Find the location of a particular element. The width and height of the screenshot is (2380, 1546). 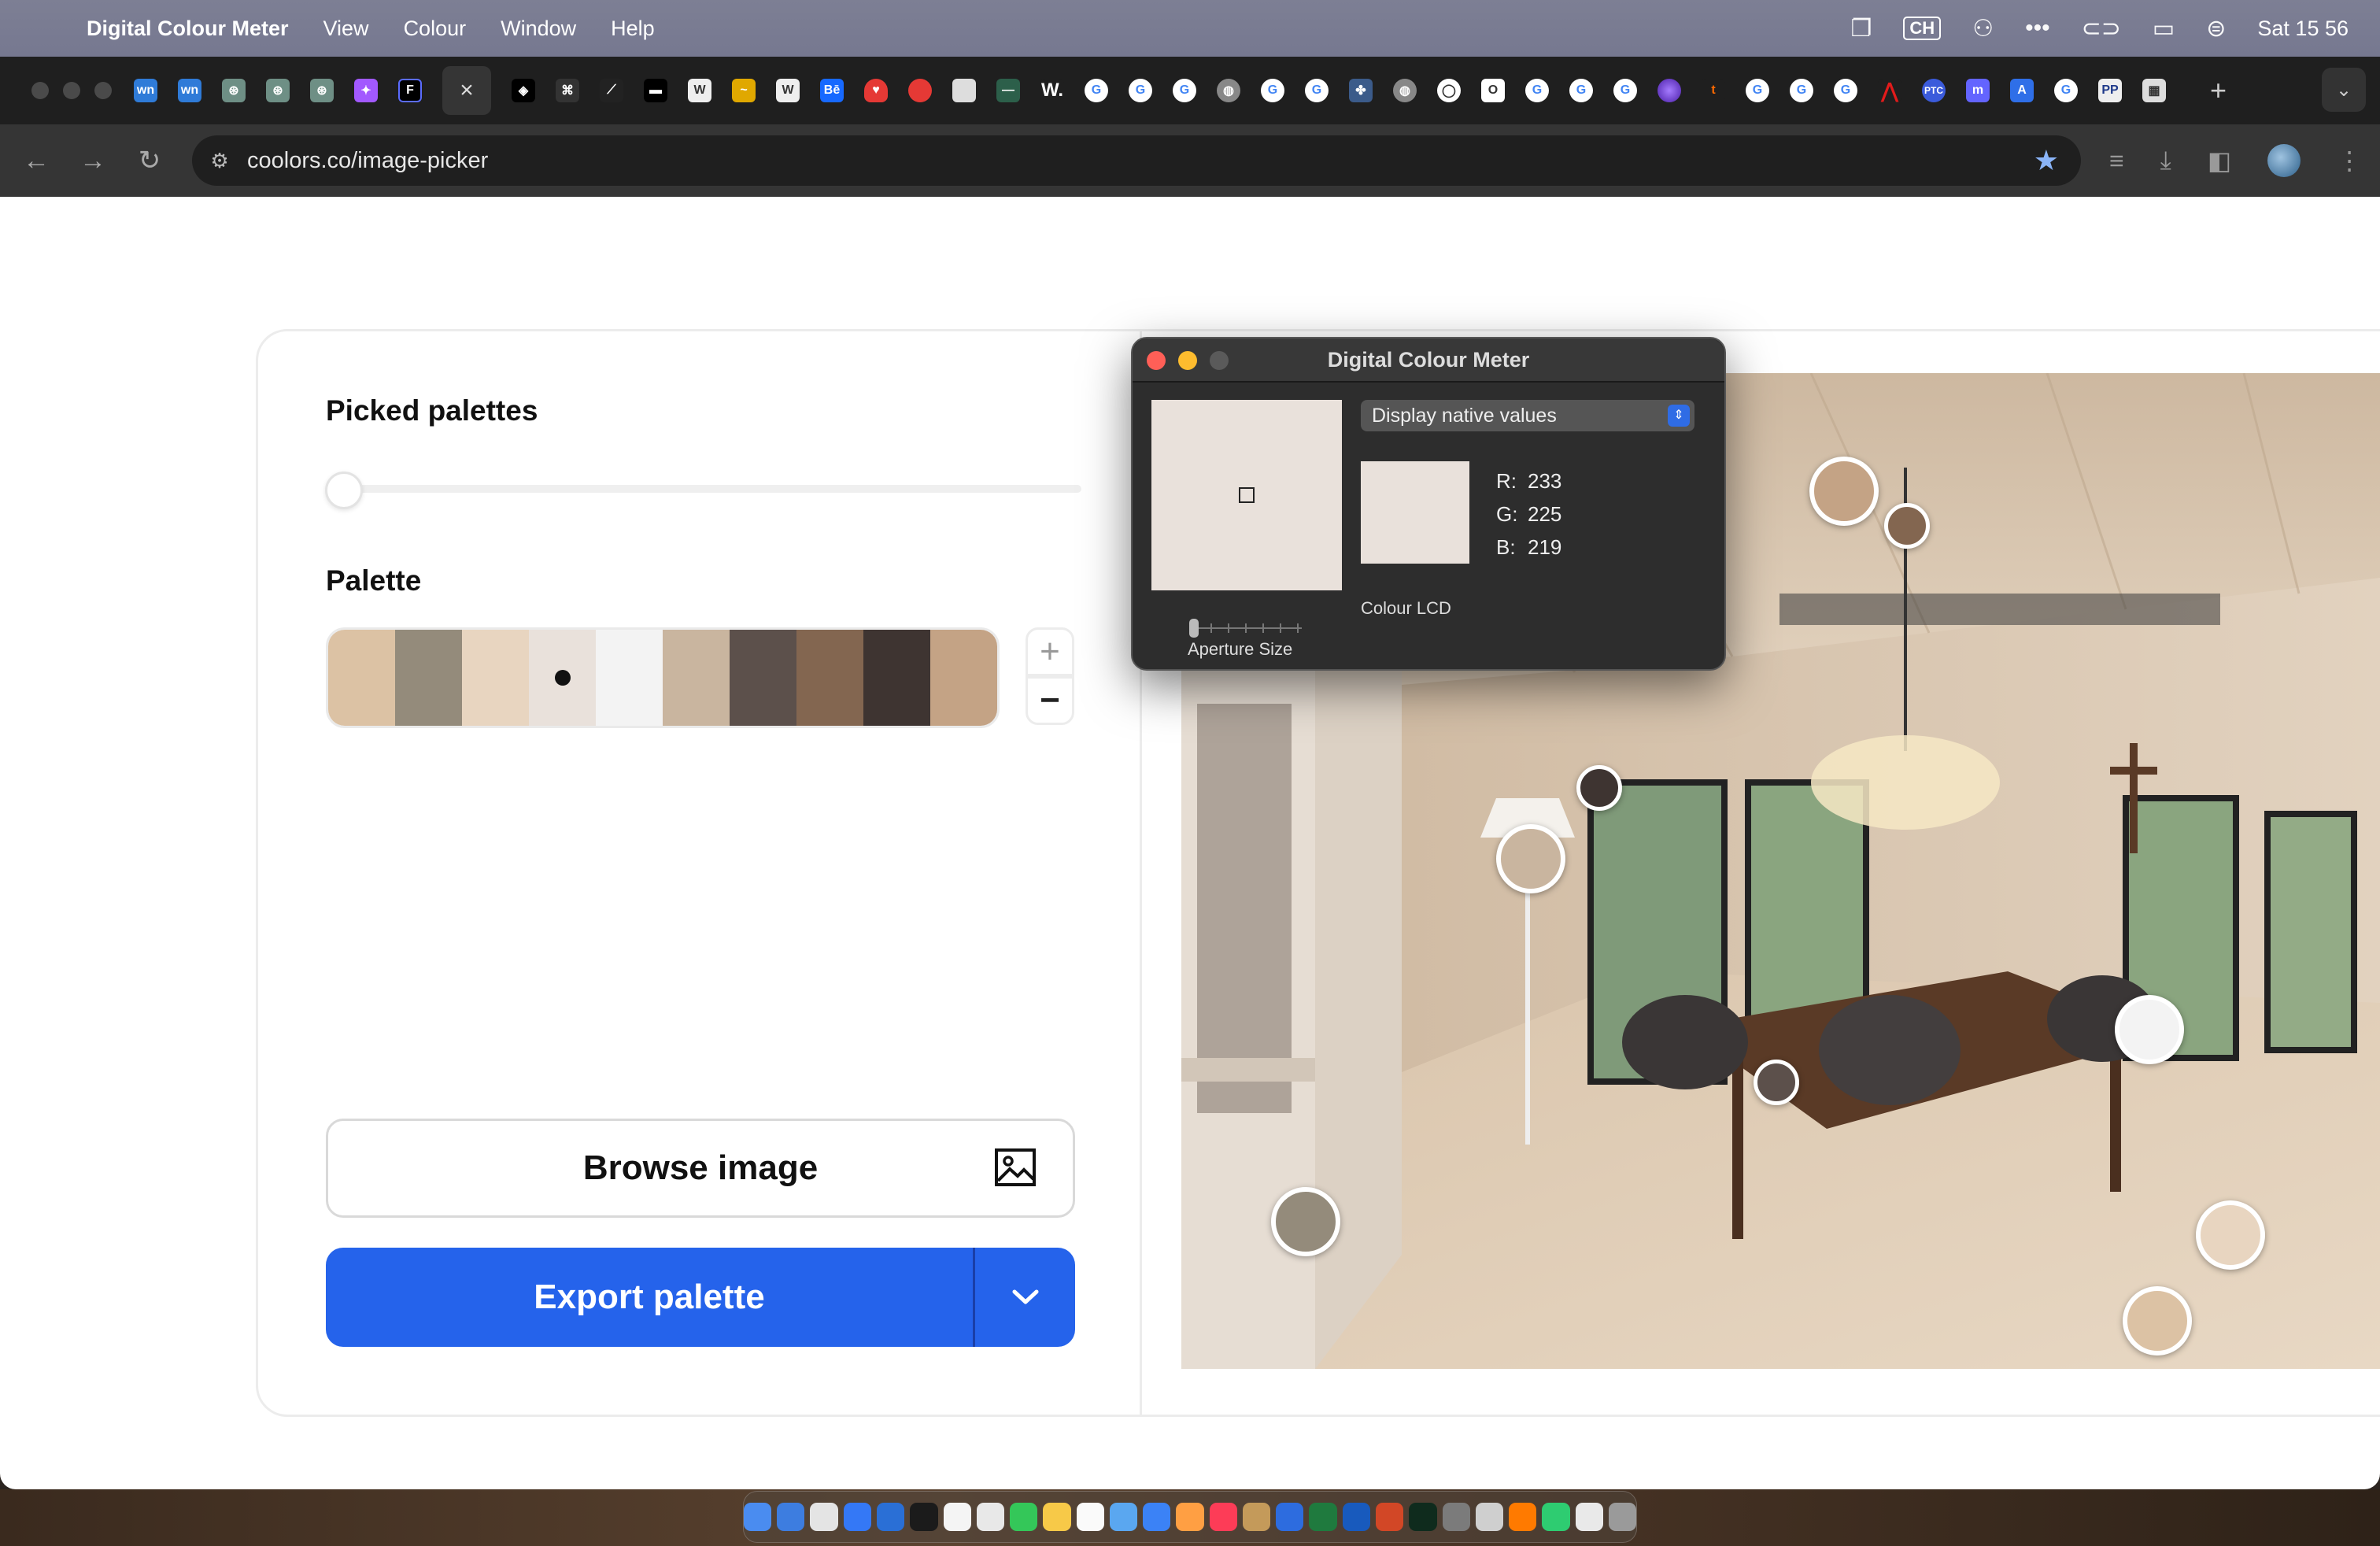

tab-favicon: ⌘ is located at coordinates (567, 90).